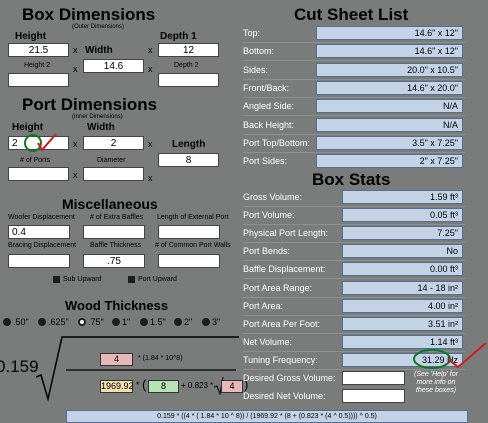 The height and width of the screenshot is (423, 488). What do you see at coordinates (373, 396) in the screenshot?
I see `desired-net-input` at bounding box center [373, 396].